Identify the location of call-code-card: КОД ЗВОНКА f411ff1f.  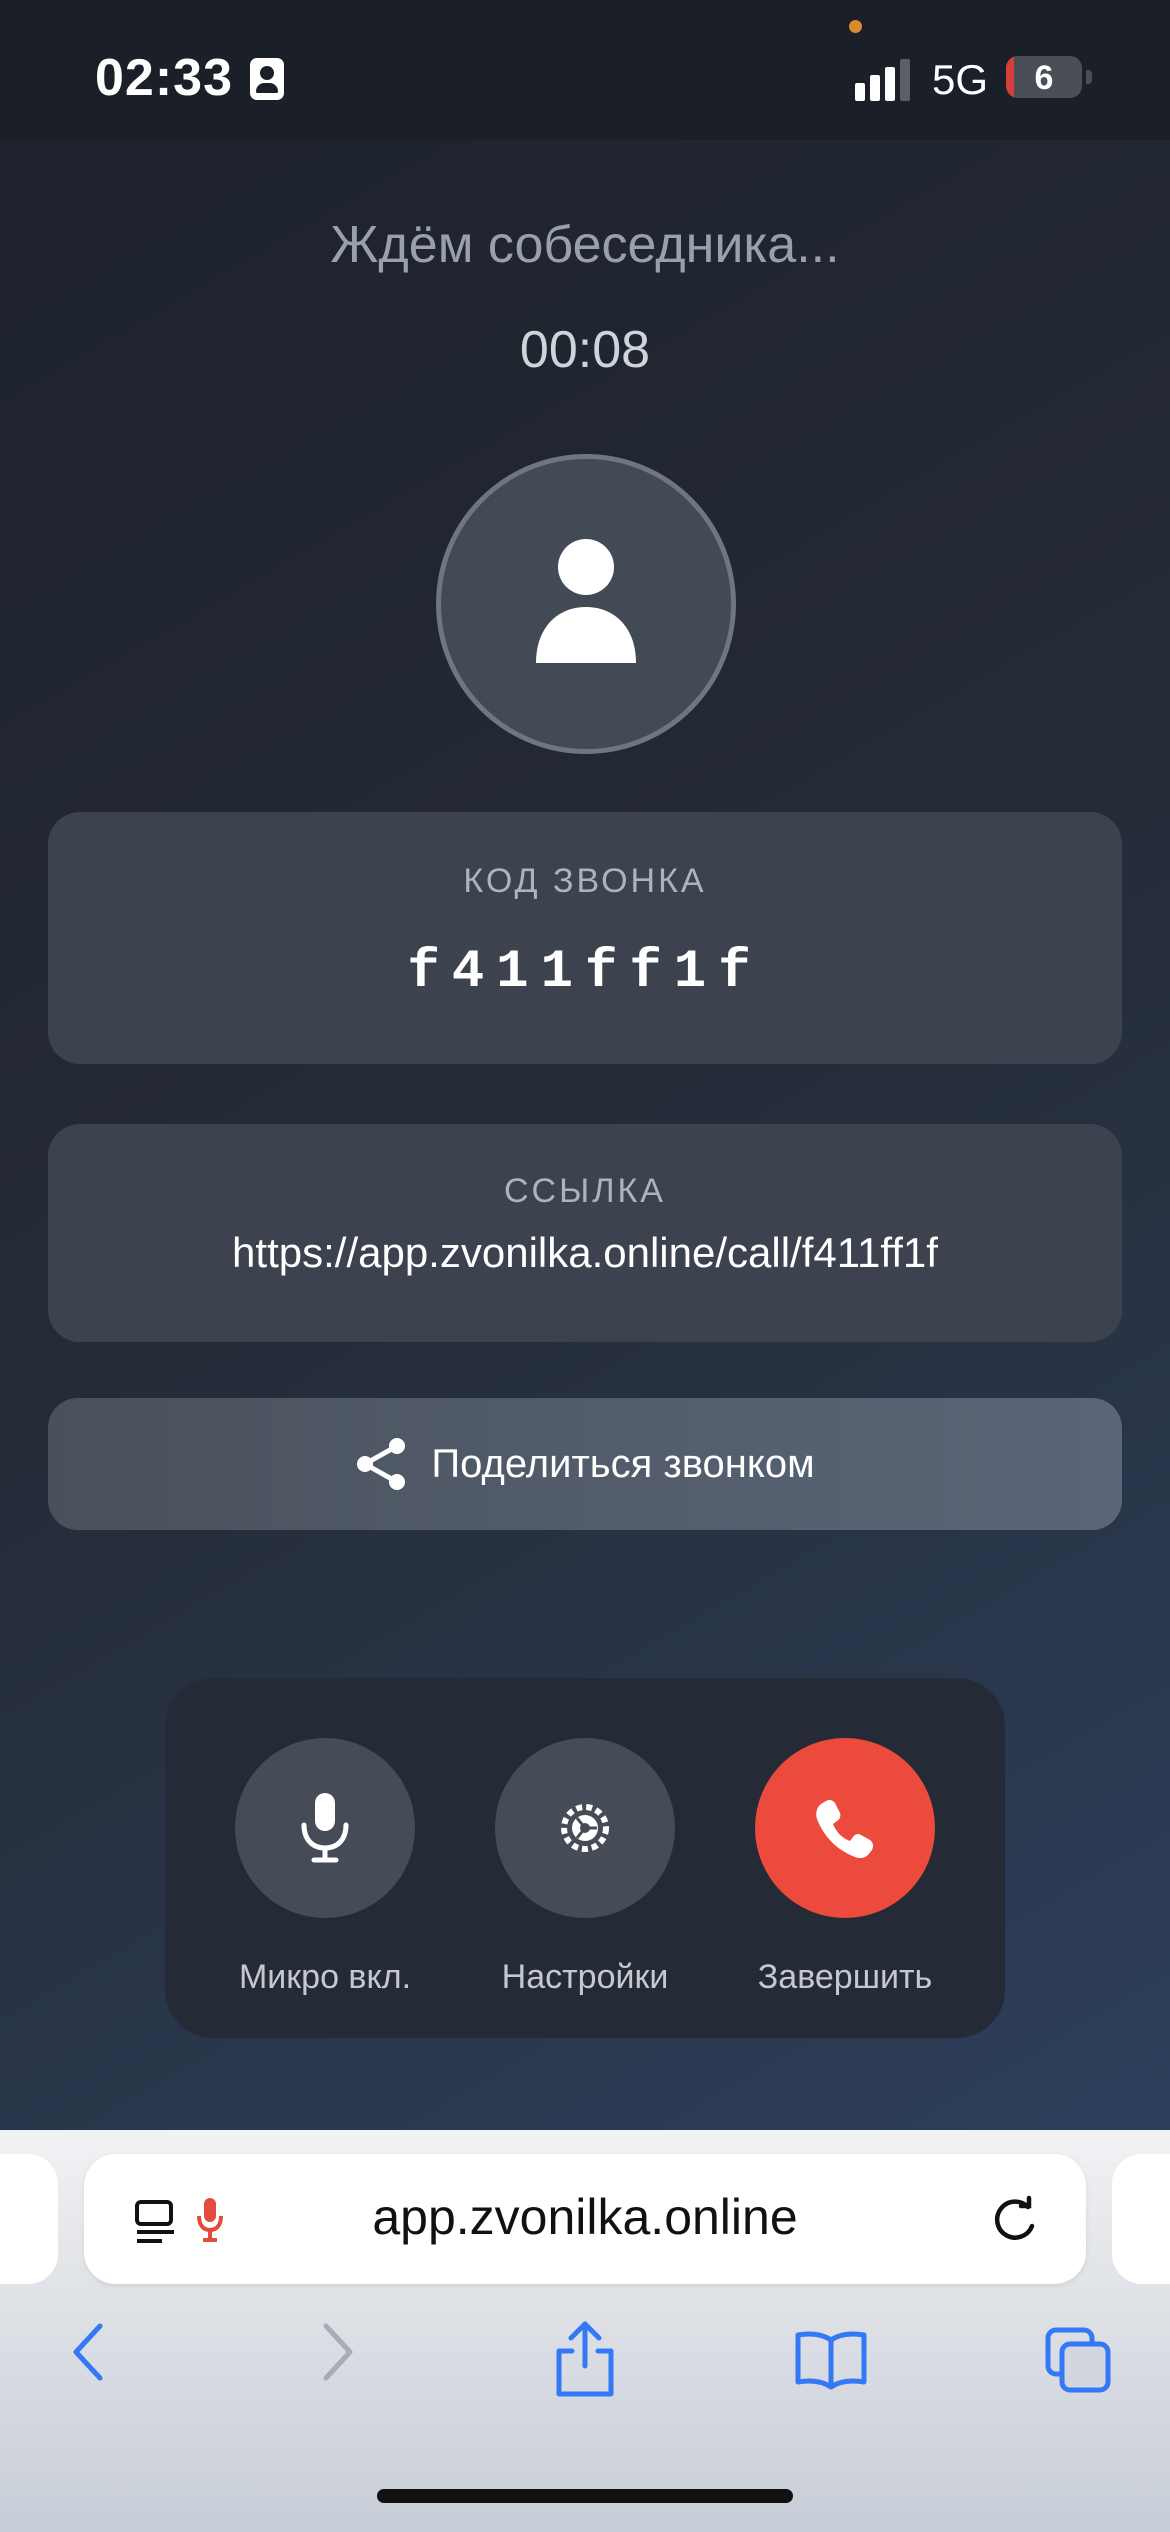
(585, 938).